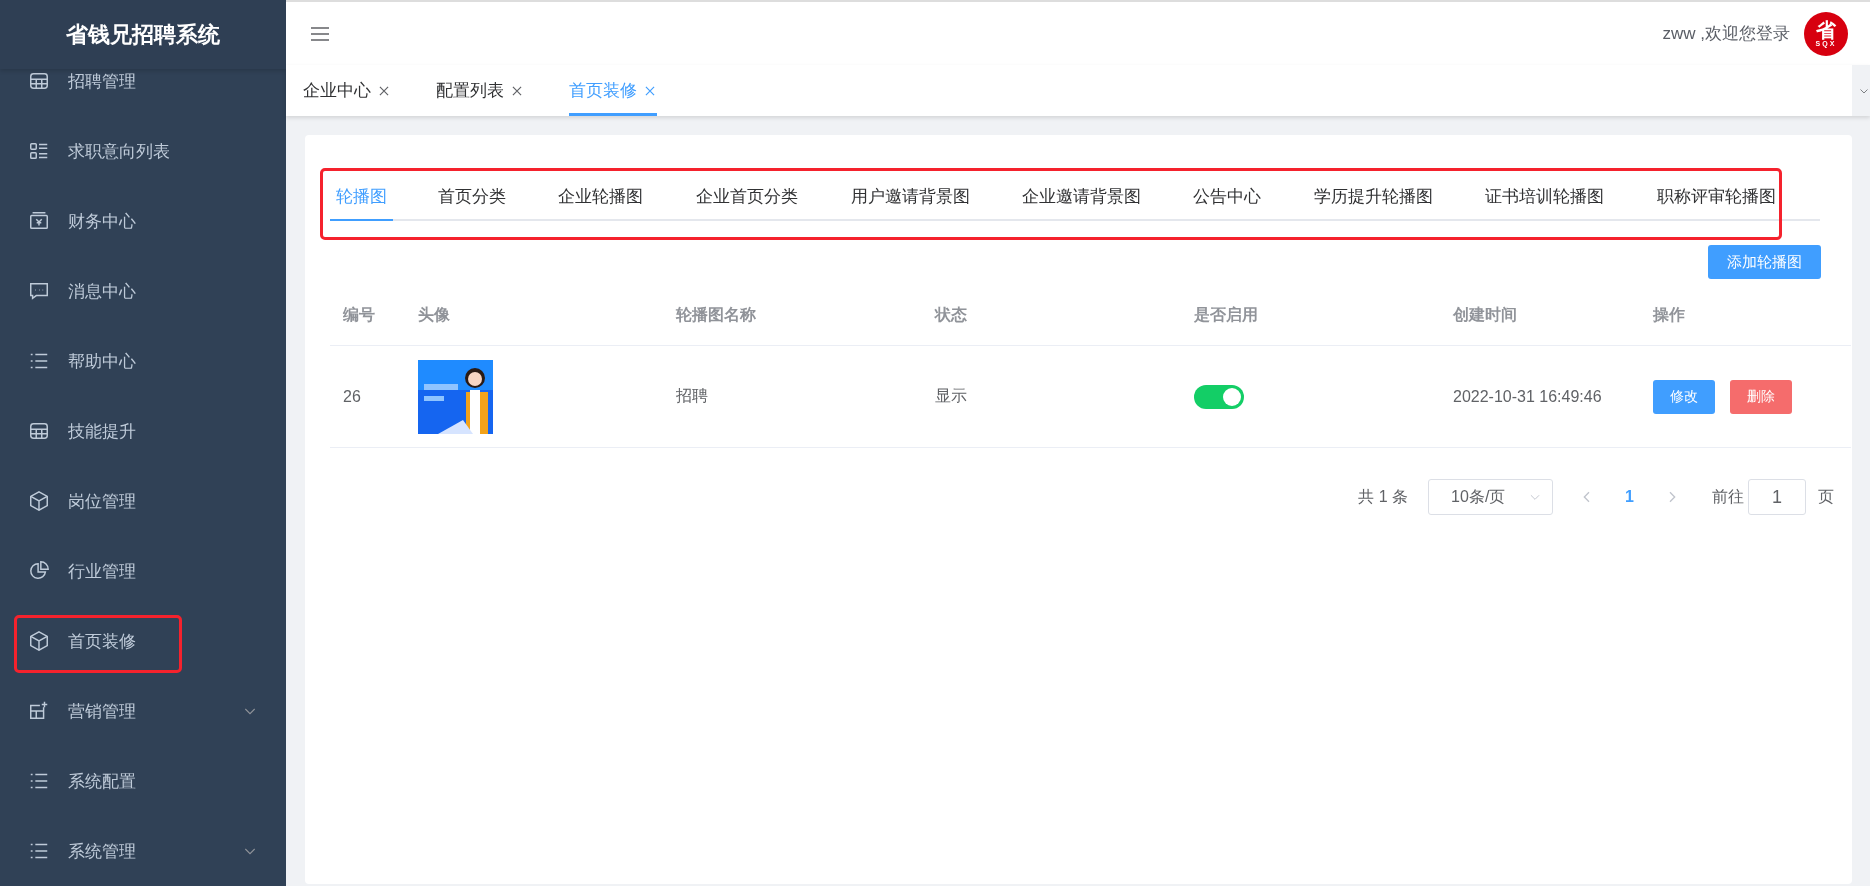  I want to click on column-header: 是否启用, so click(1226, 314).